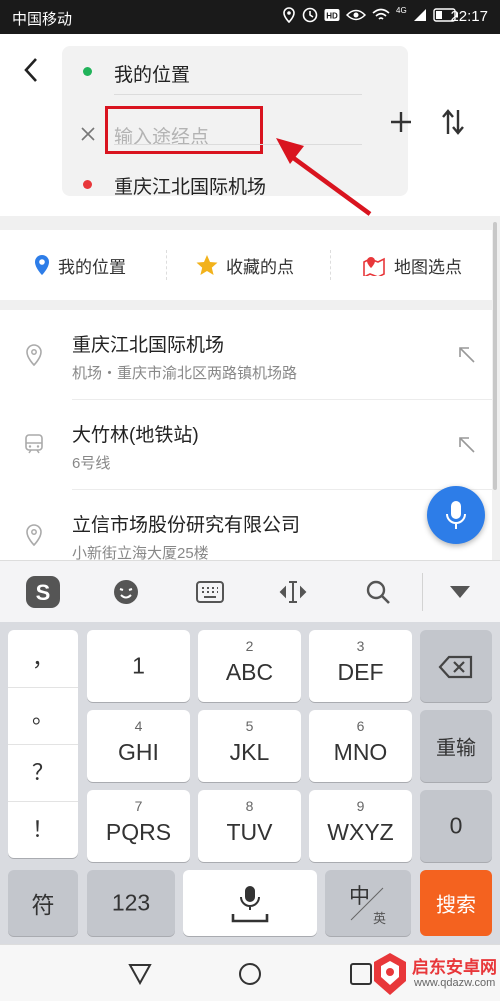  What do you see at coordinates (135, 435) in the screenshot?
I see `result-title: 大竹林(地铁站)` at bounding box center [135, 435].